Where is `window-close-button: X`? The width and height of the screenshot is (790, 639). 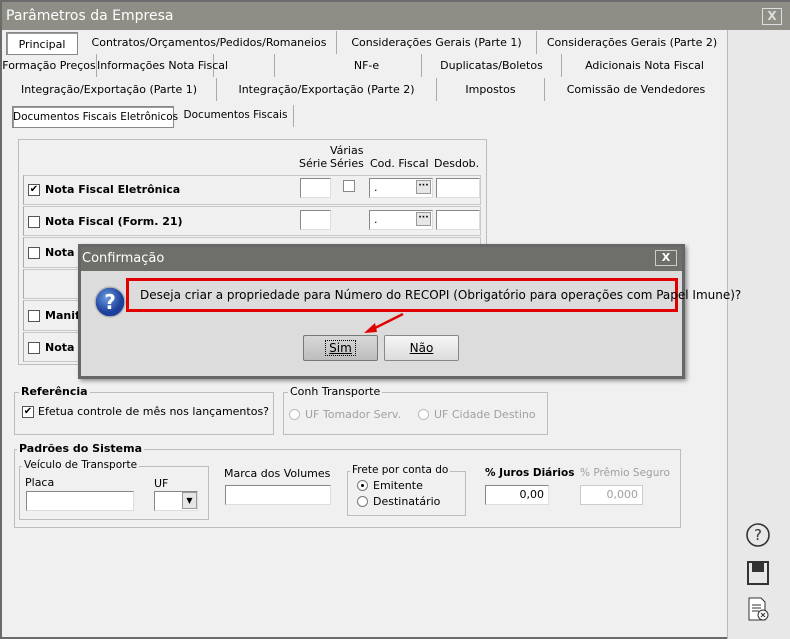 window-close-button: X is located at coordinates (772, 16).